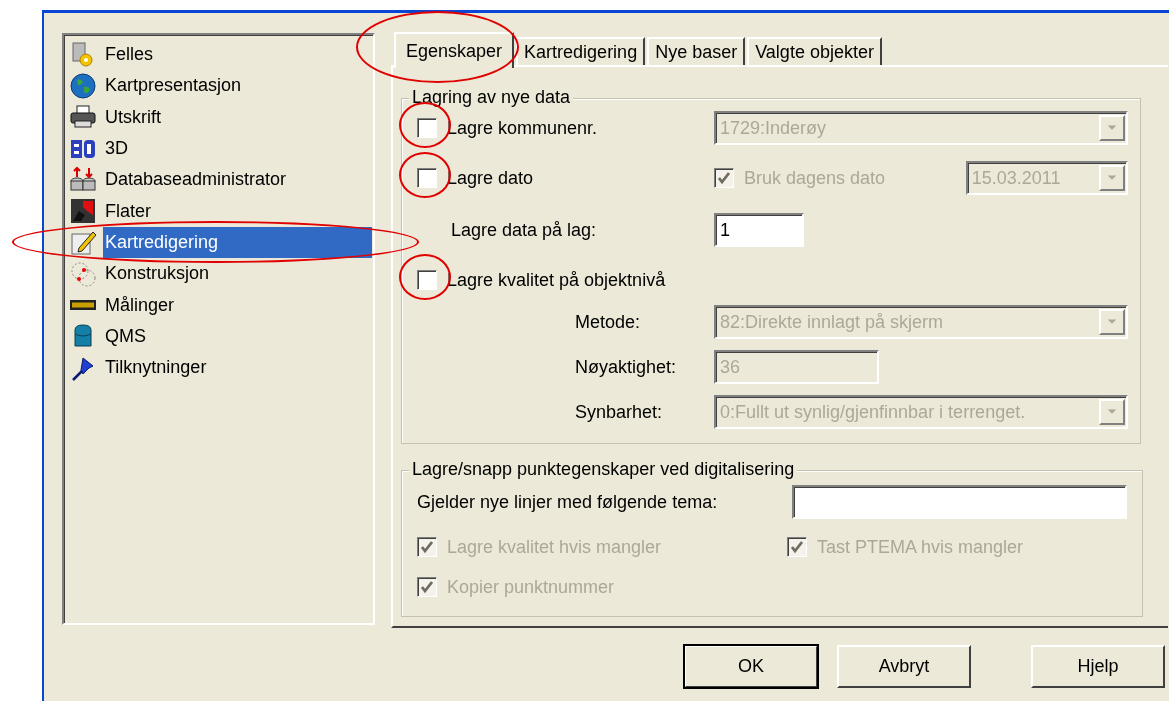 Image resolution: width=1169 pixels, height=701 pixels. I want to click on tab: Nye baser, so click(696, 51).